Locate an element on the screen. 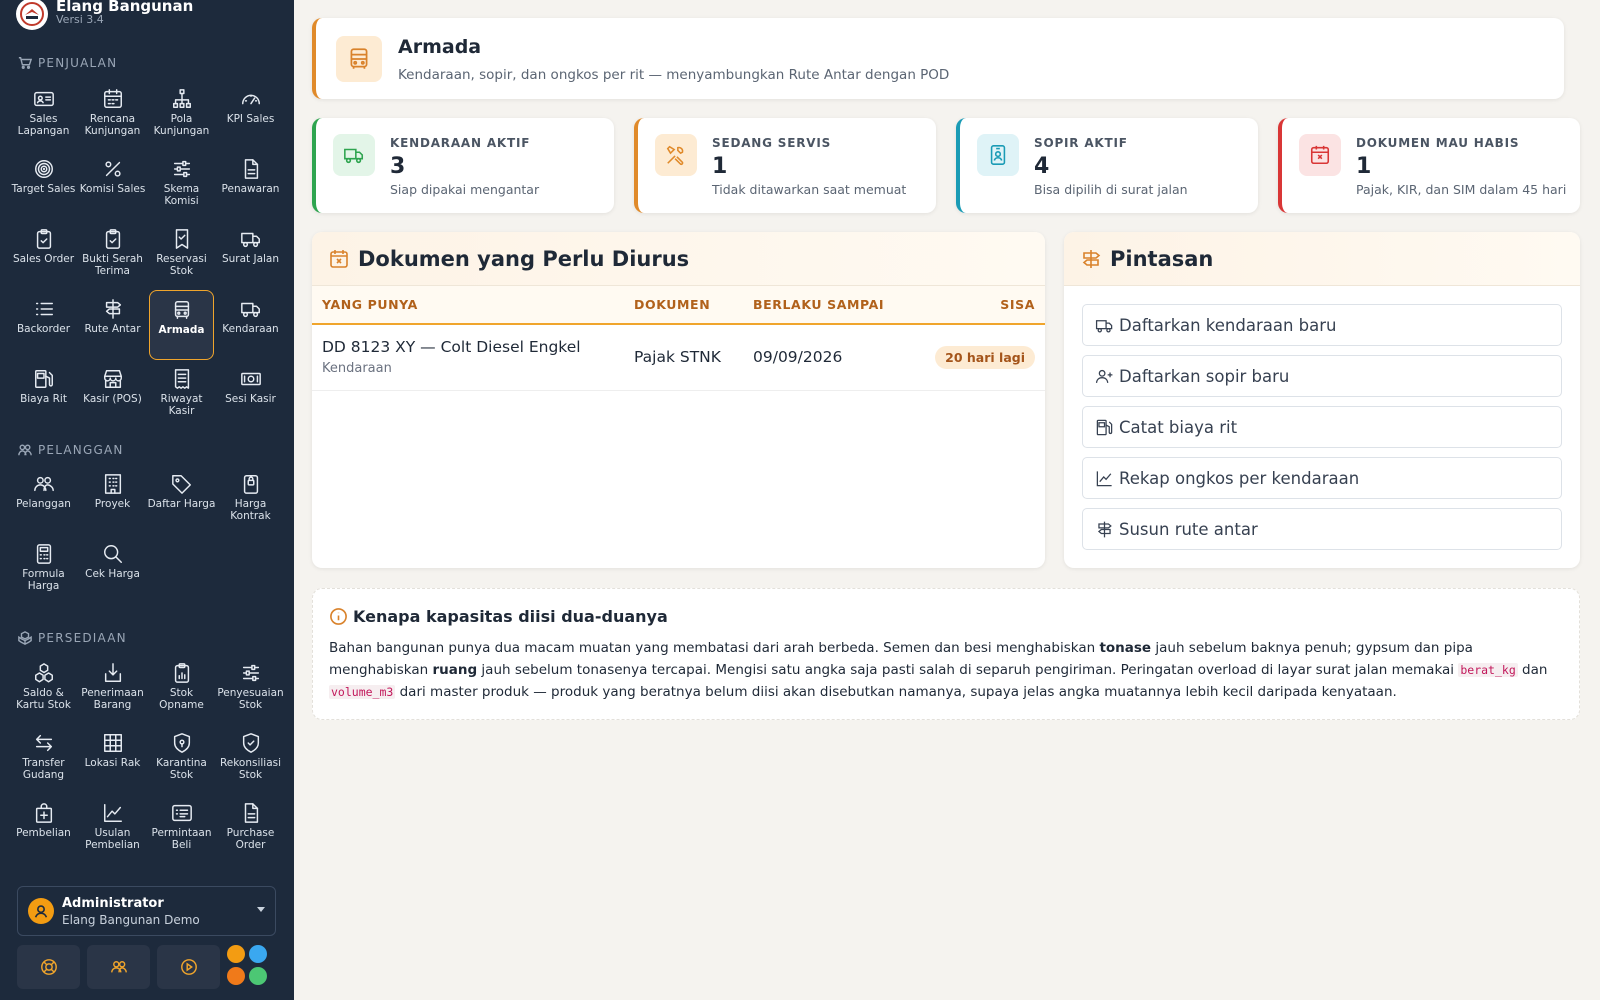 The height and width of the screenshot is (1000, 1600). sidebar-item-sales-order: Sales Order is located at coordinates (43, 255).